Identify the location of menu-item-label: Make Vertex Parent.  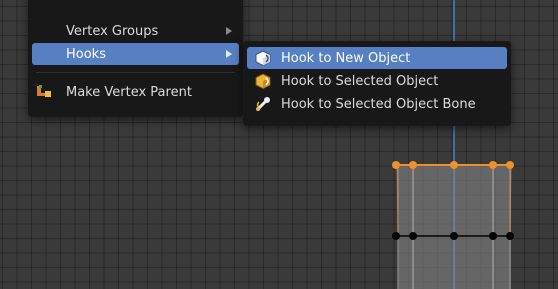
(129, 92).